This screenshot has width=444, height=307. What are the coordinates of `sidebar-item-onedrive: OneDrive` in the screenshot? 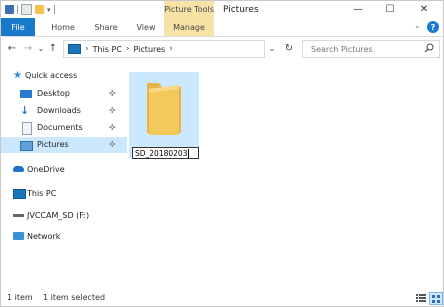 It's located at (64, 170).